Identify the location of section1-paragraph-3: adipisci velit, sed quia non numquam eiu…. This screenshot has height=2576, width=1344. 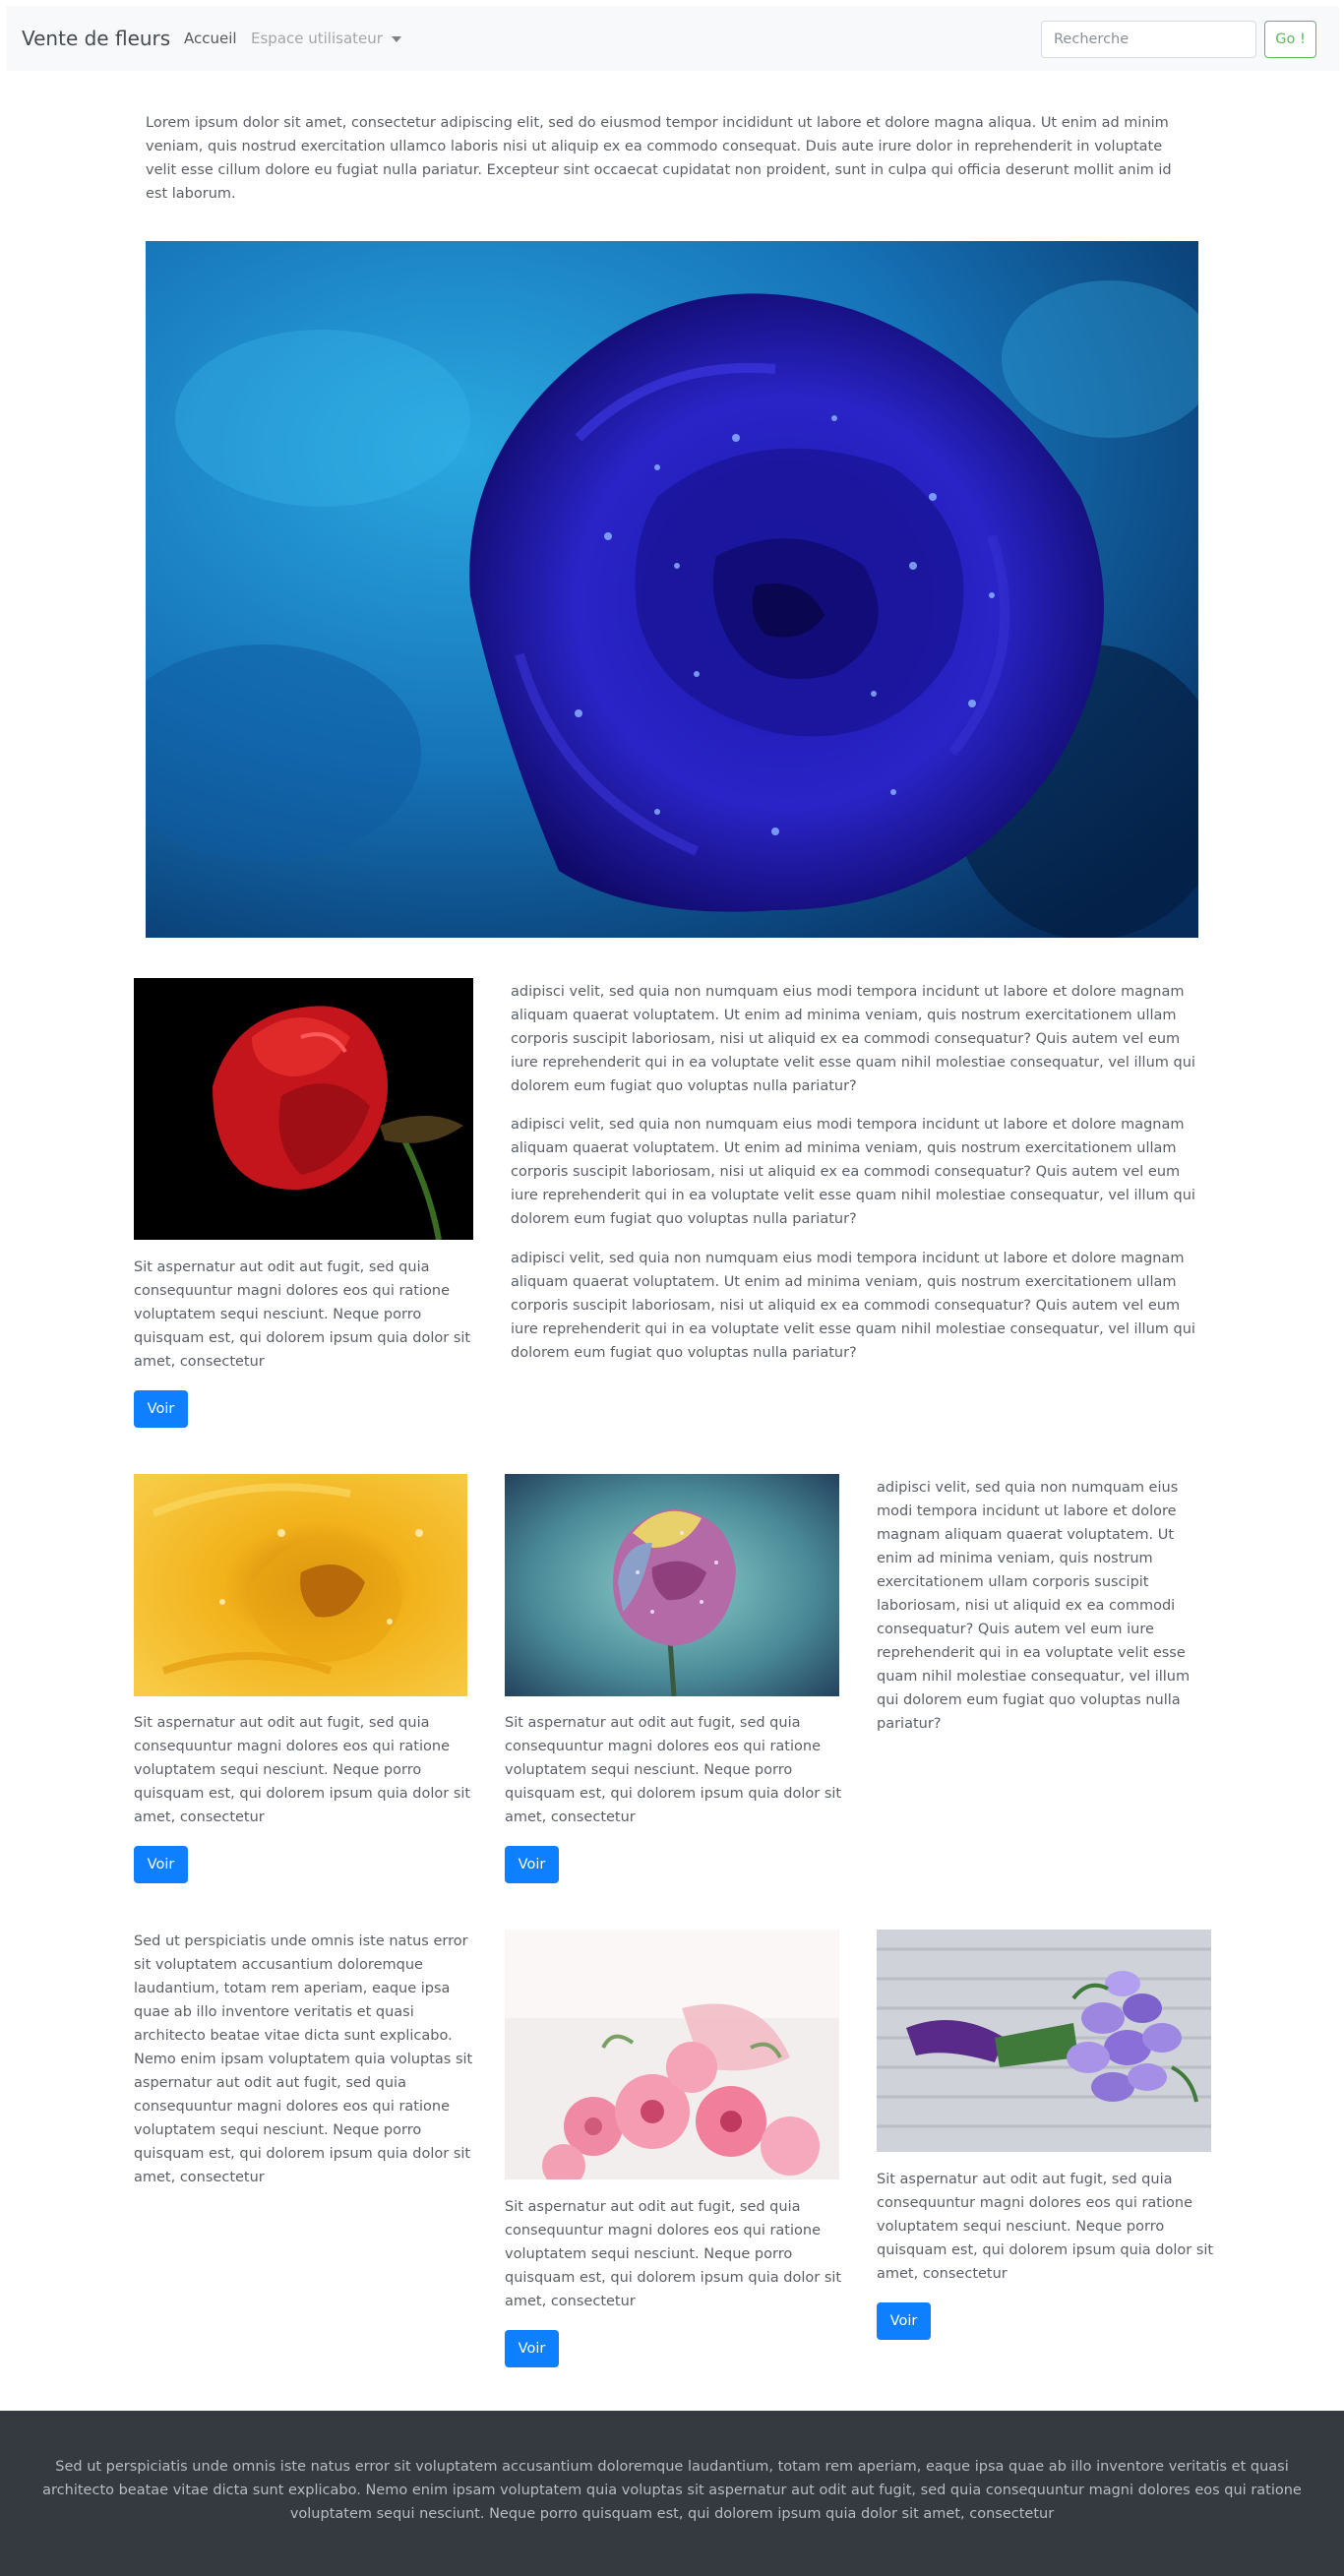
(853, 1306).